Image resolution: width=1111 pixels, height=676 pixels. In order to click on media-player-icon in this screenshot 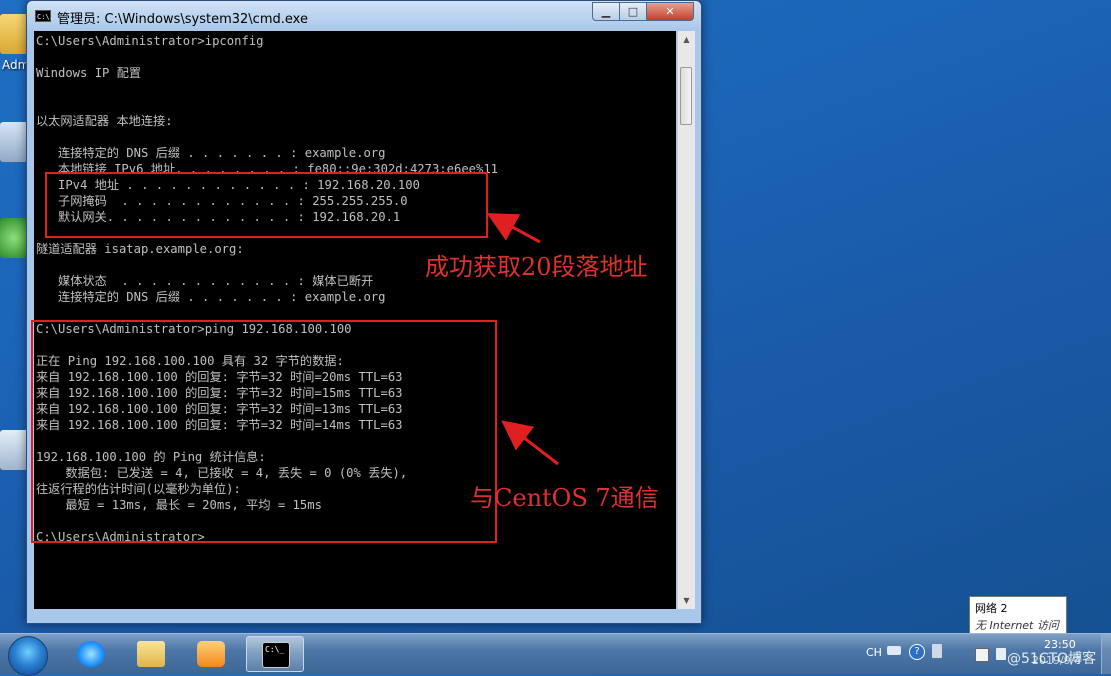, I will do `click(211, 654)`.